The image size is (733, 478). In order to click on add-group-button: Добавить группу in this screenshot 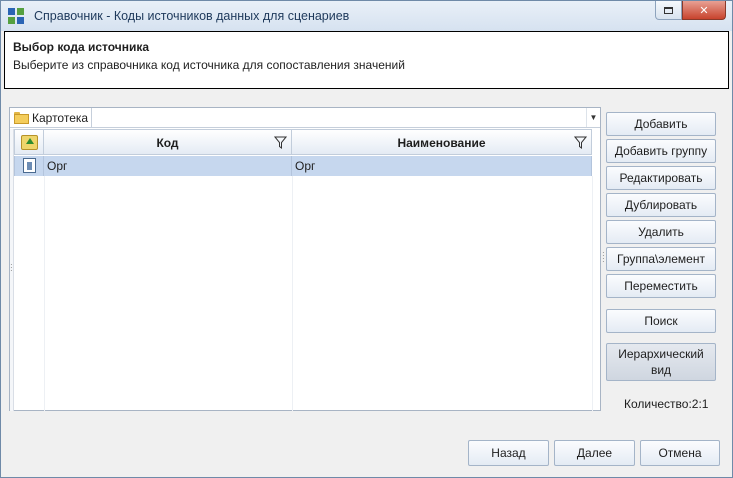, I will do `click(661, 151)`.